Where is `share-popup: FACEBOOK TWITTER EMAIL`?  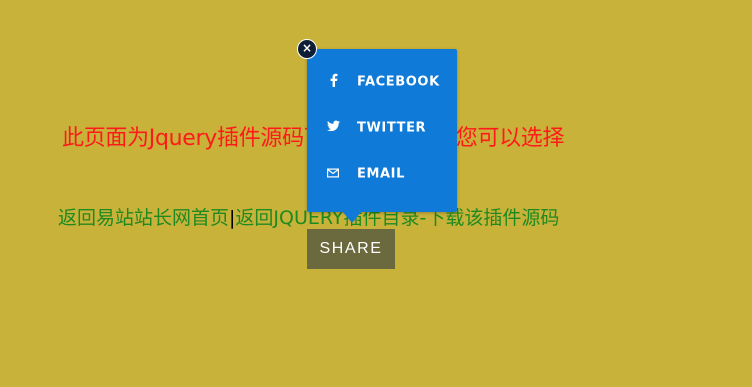
share-popup: FACEBOOK TWITTER EMAIL is located at coordinates (382, 136).